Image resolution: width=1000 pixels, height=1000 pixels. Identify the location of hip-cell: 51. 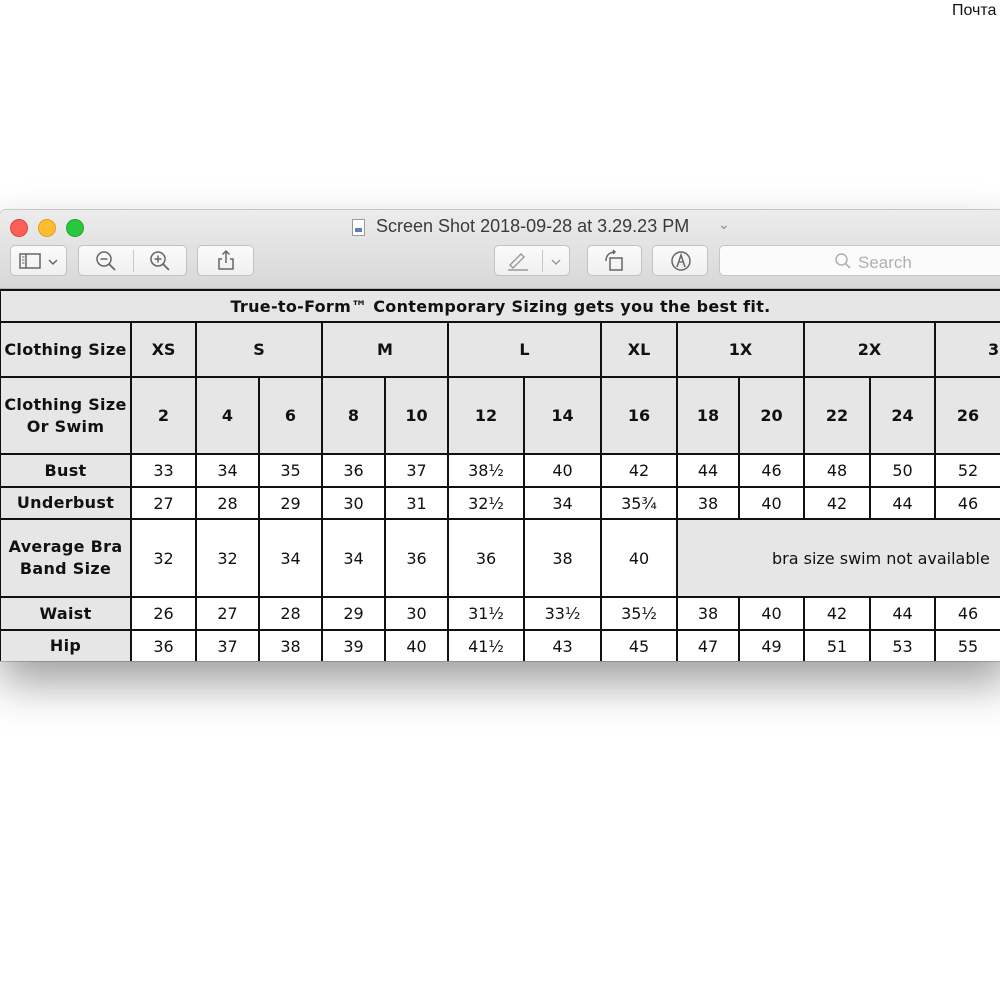
(837, 645).